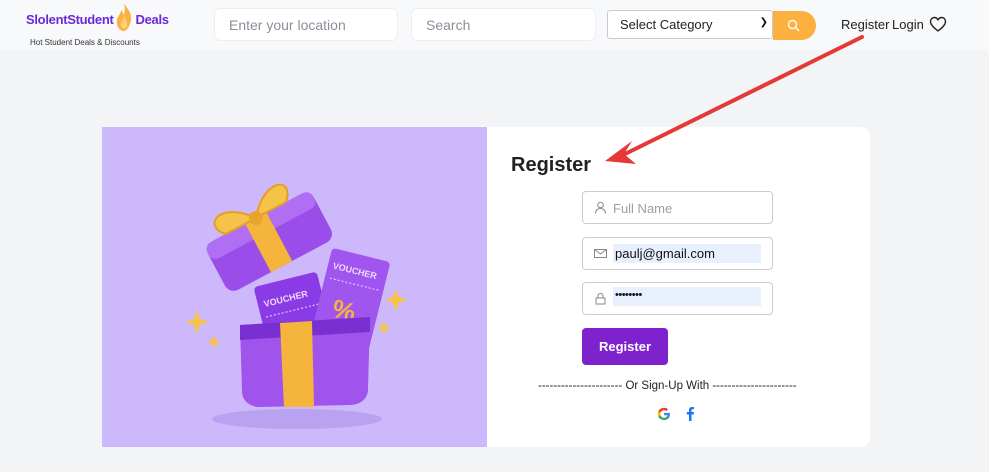 The image size is (989, 472). What do you see at coordinates (734, 99) in the screenshot?
I see `annotation-arrow` at bounding box center [734, 99].